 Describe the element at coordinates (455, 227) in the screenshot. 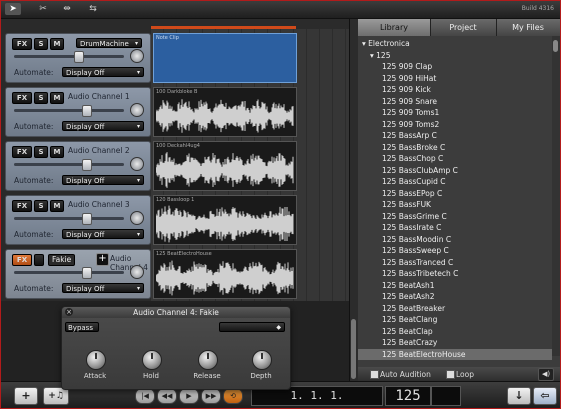

I see `library-item: 125 BassIrate C` at that location.